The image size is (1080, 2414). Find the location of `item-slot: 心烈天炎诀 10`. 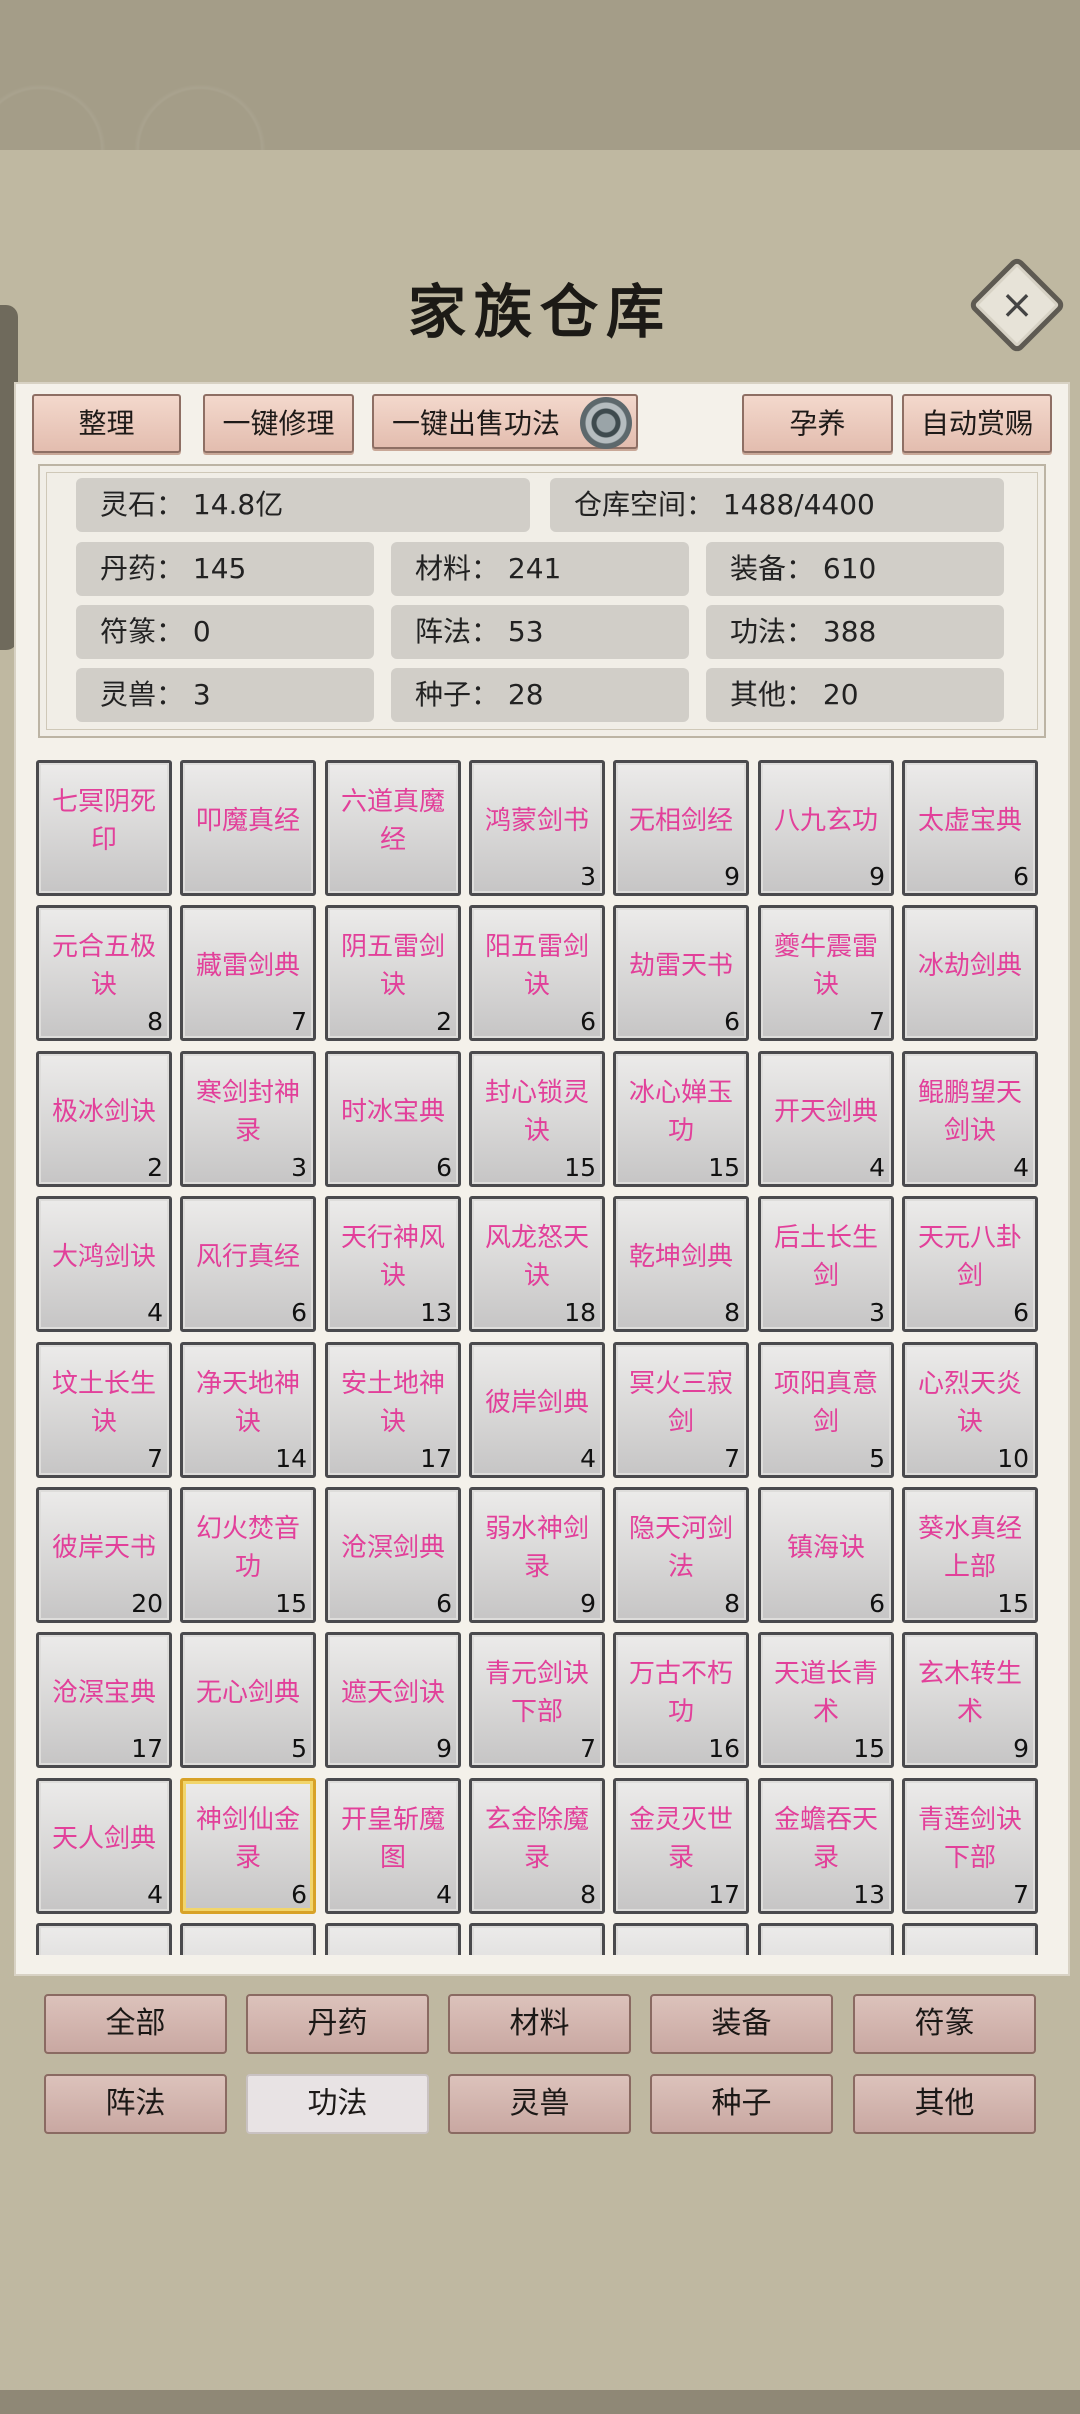

item-slot: 心烈天炎诀 10 is located at coordinates (970, 1410).